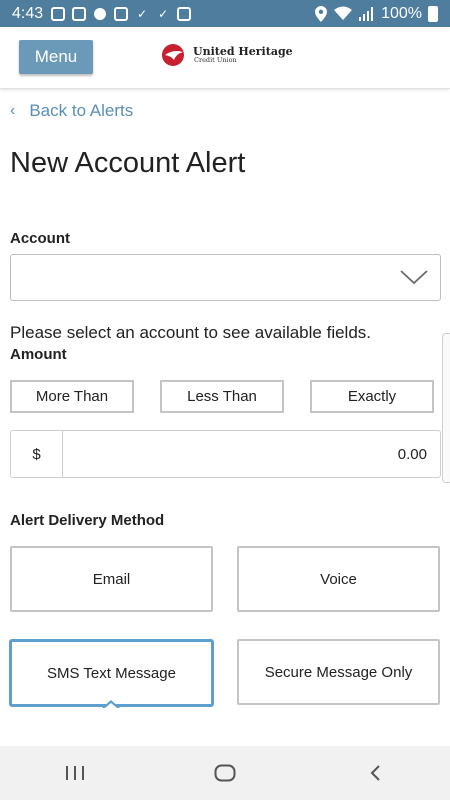 The image size is (450, 800). I want to click on exactly-button: Exactly, so click(372, 396).